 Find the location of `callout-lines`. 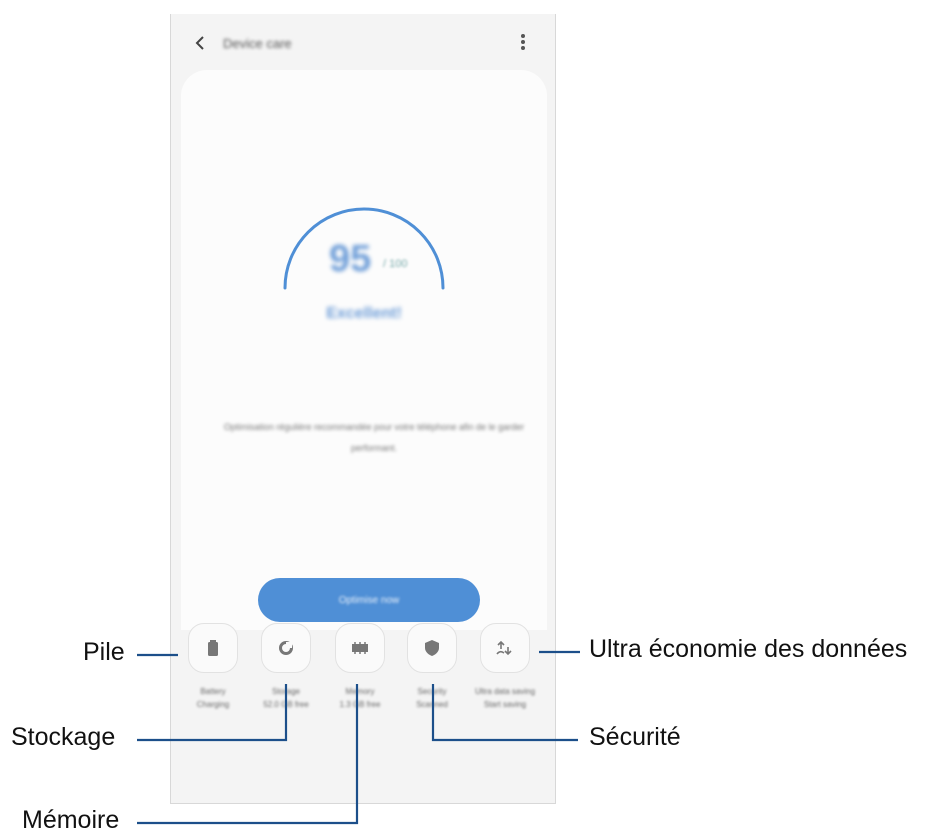

callout-lines is located at coordinates (358, 737).